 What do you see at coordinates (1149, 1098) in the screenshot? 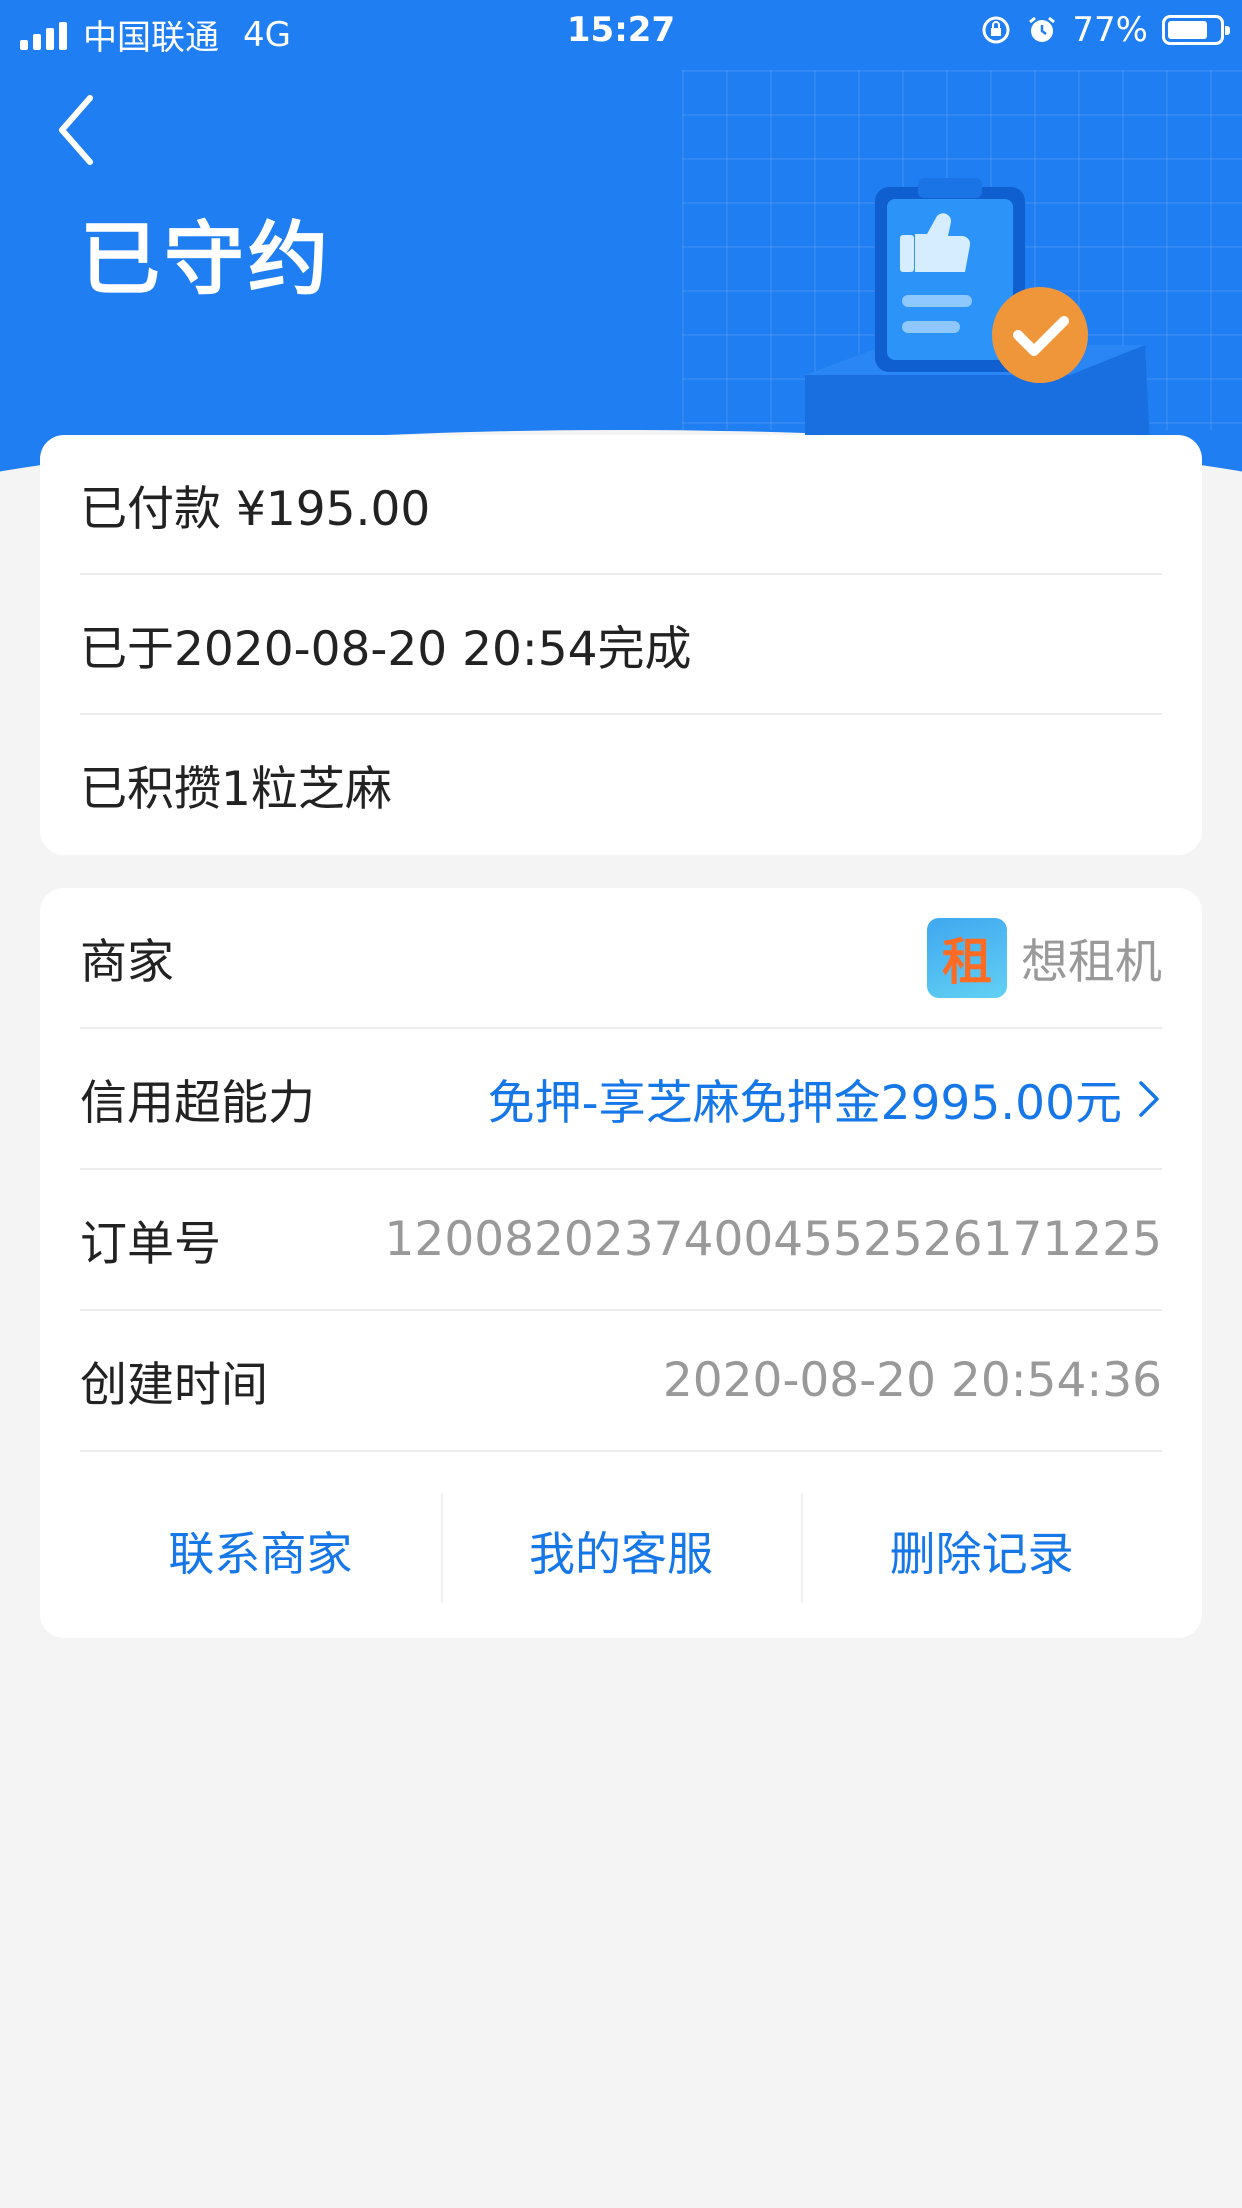
I see `chevron-right-icon` at bounding box center [1149, 1098].